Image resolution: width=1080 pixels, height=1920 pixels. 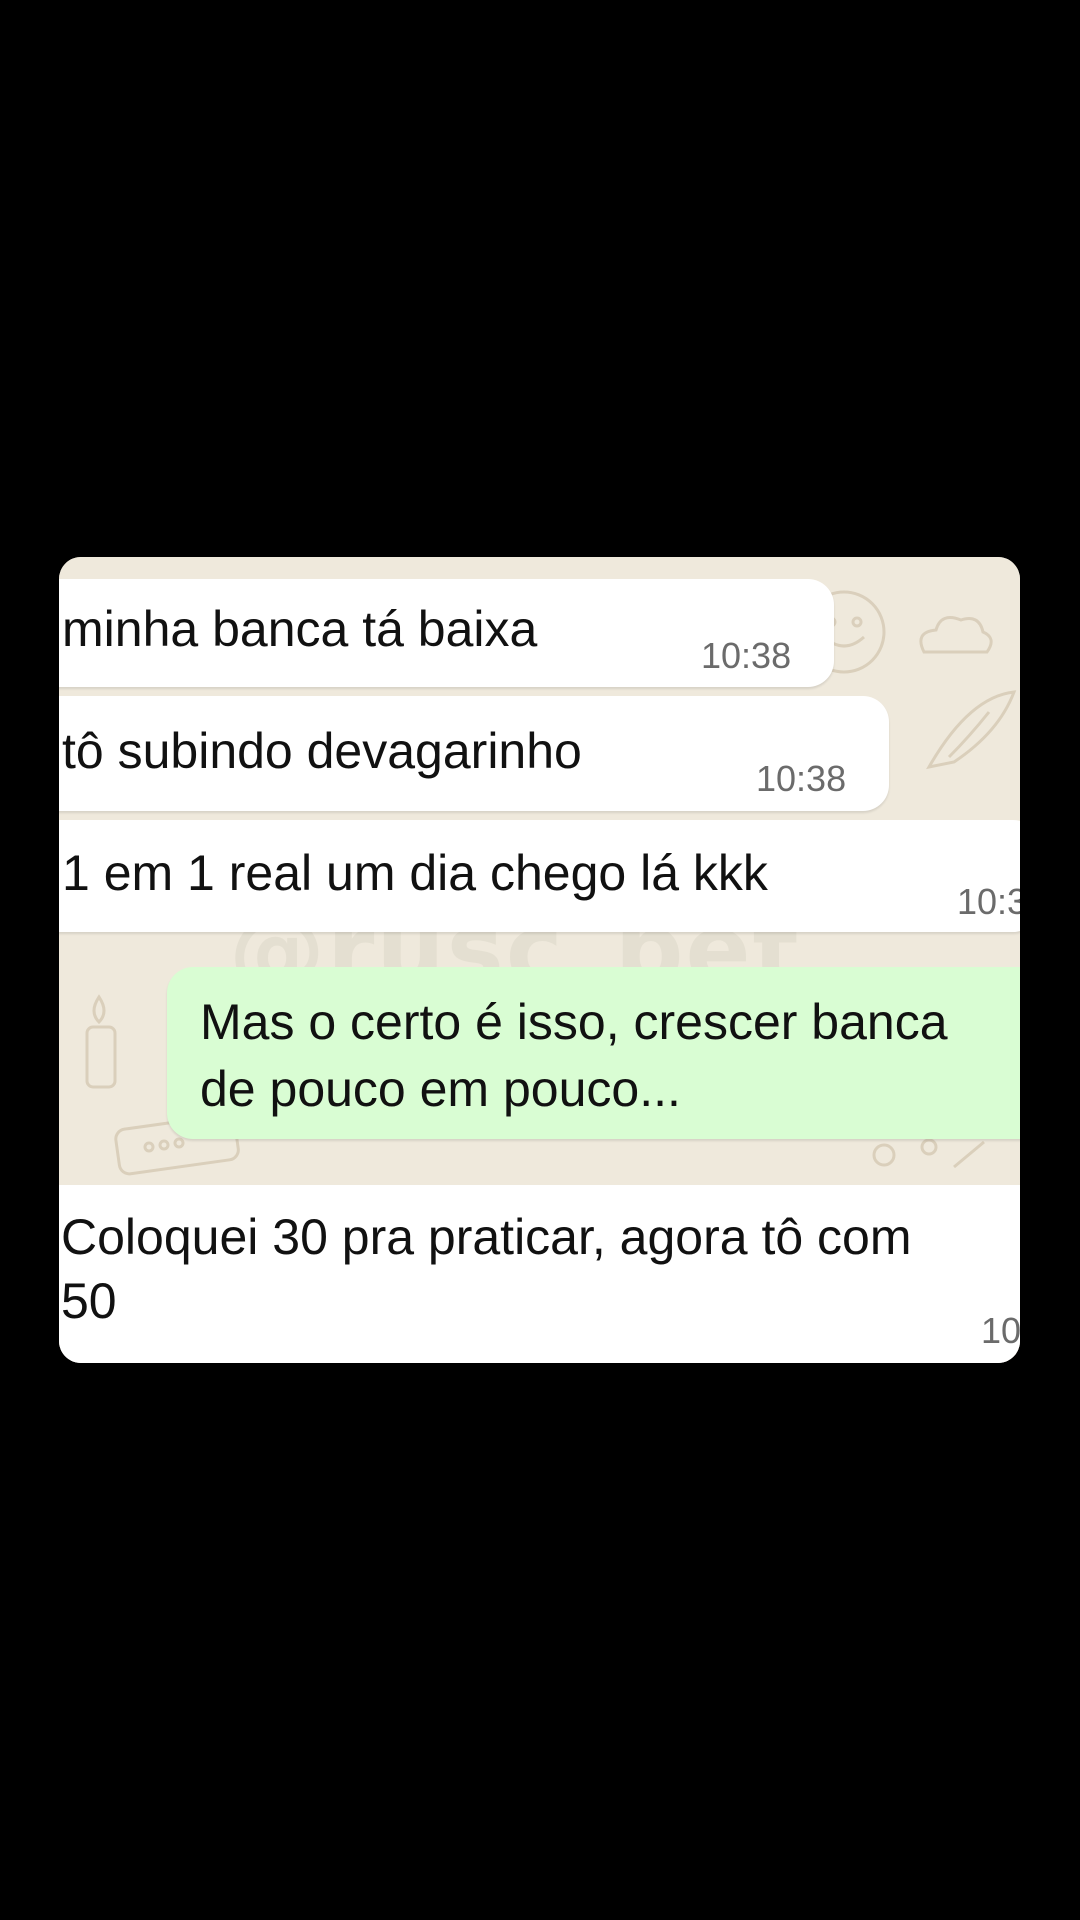 I want to click on message-bubble-incoming: 1 em 1 real um dia chego lá kkk 10:39, so click(x=539, y=876).